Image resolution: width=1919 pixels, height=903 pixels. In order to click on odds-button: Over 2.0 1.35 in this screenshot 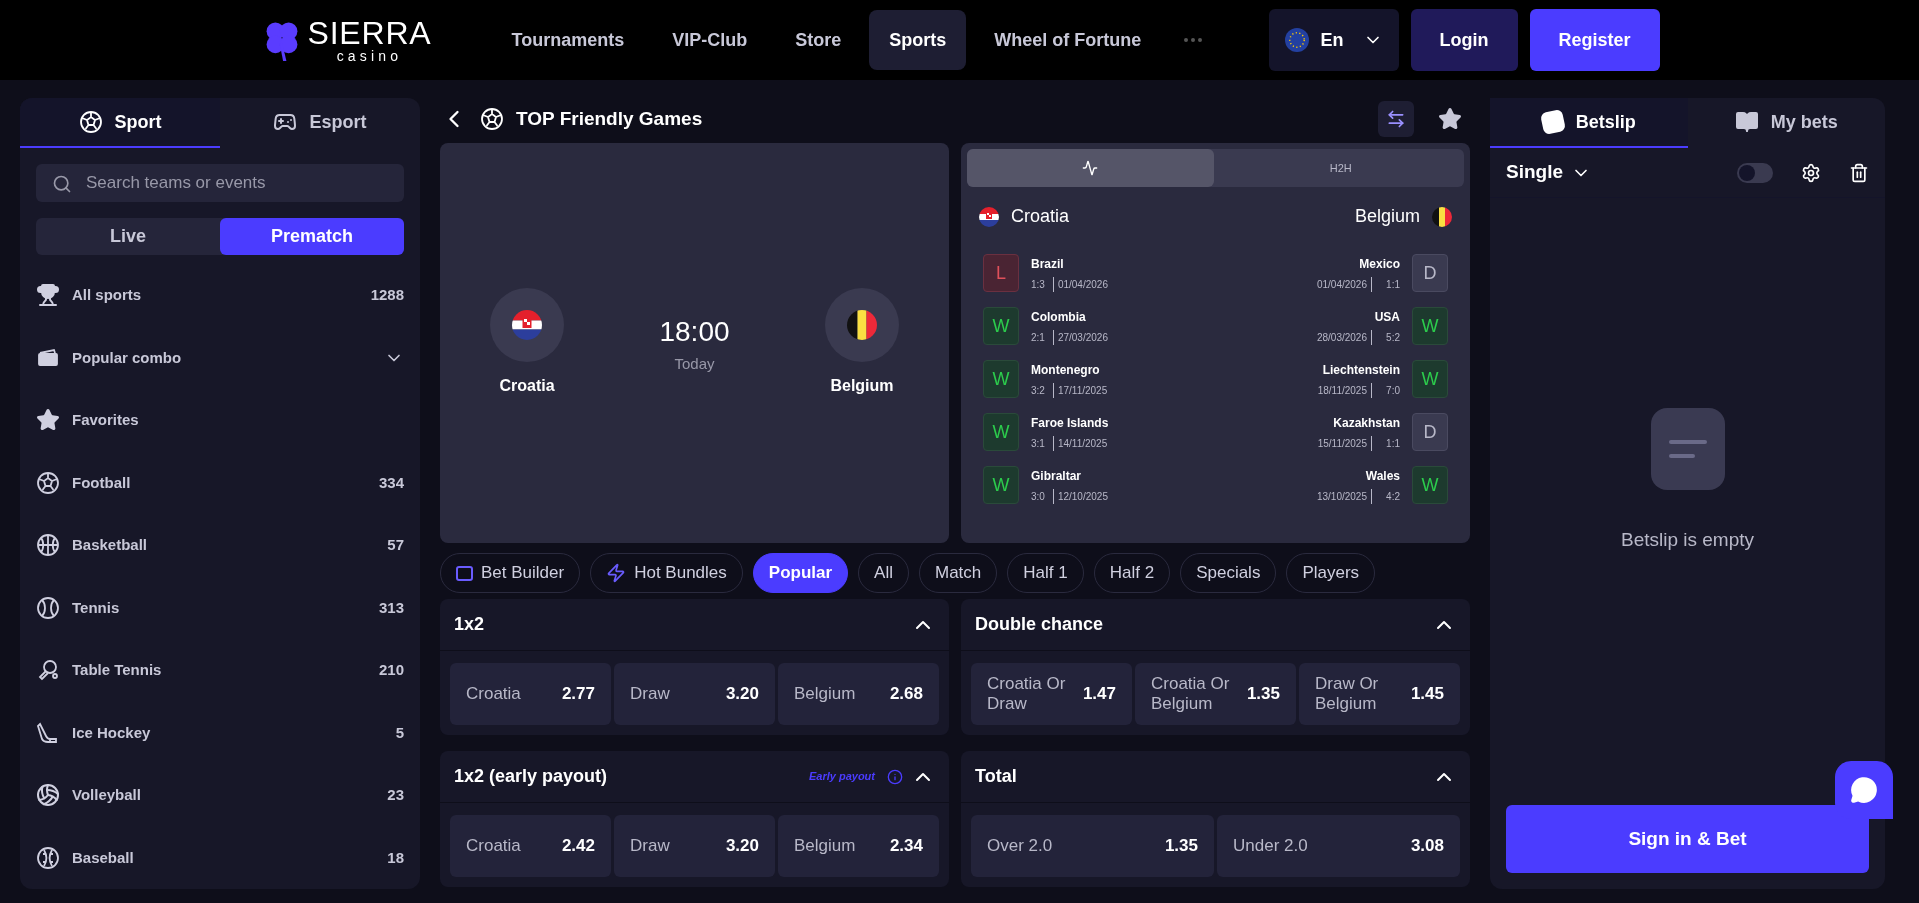, I will do `click(1092, 846)`.